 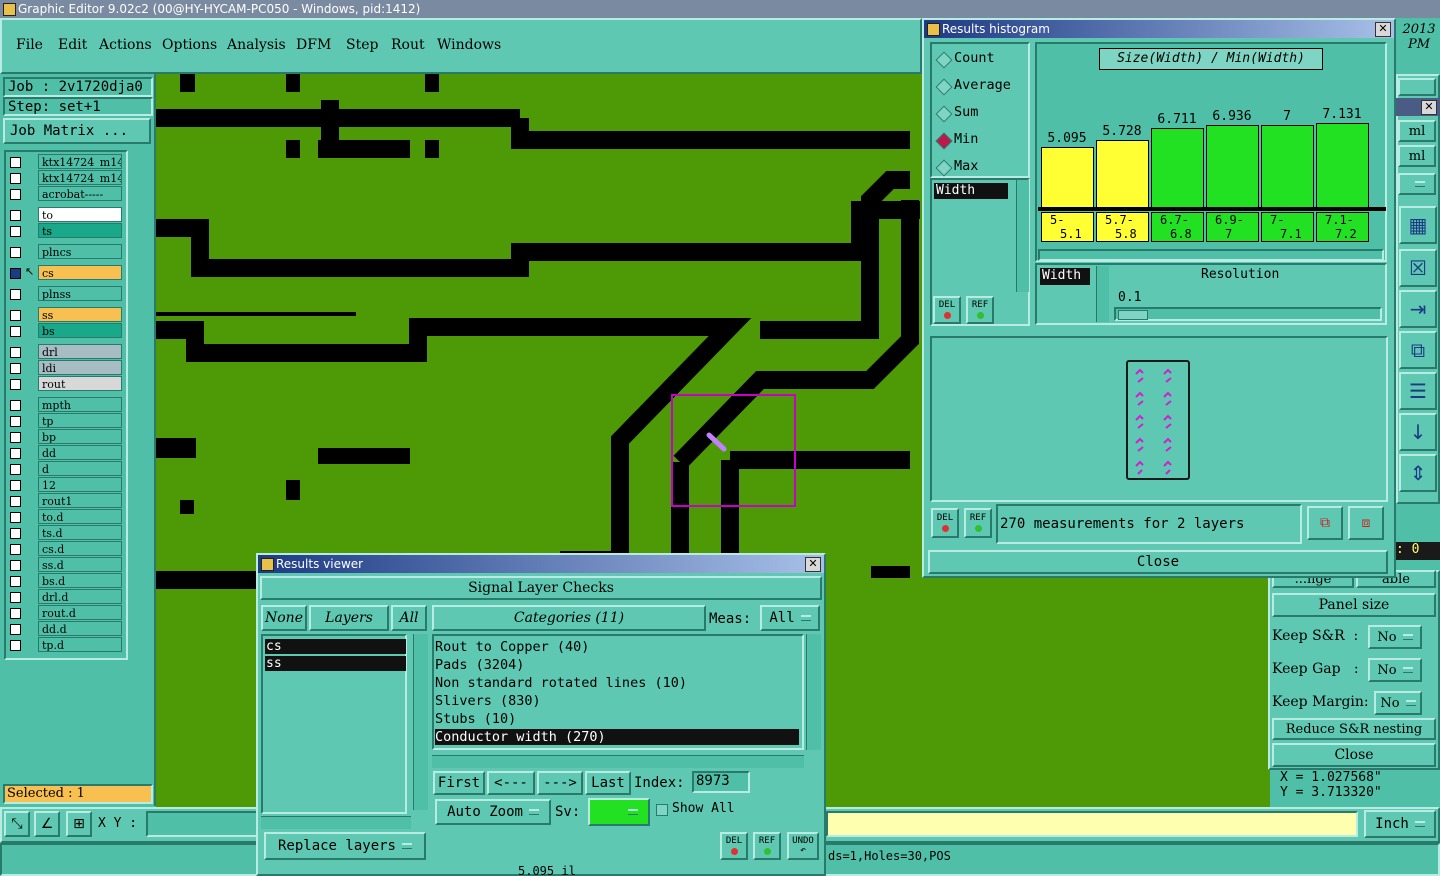 What do you see at coordinates (409, 618) in the screenshot?
I see `all-layers-button: All` at bounding box center [409, 618].